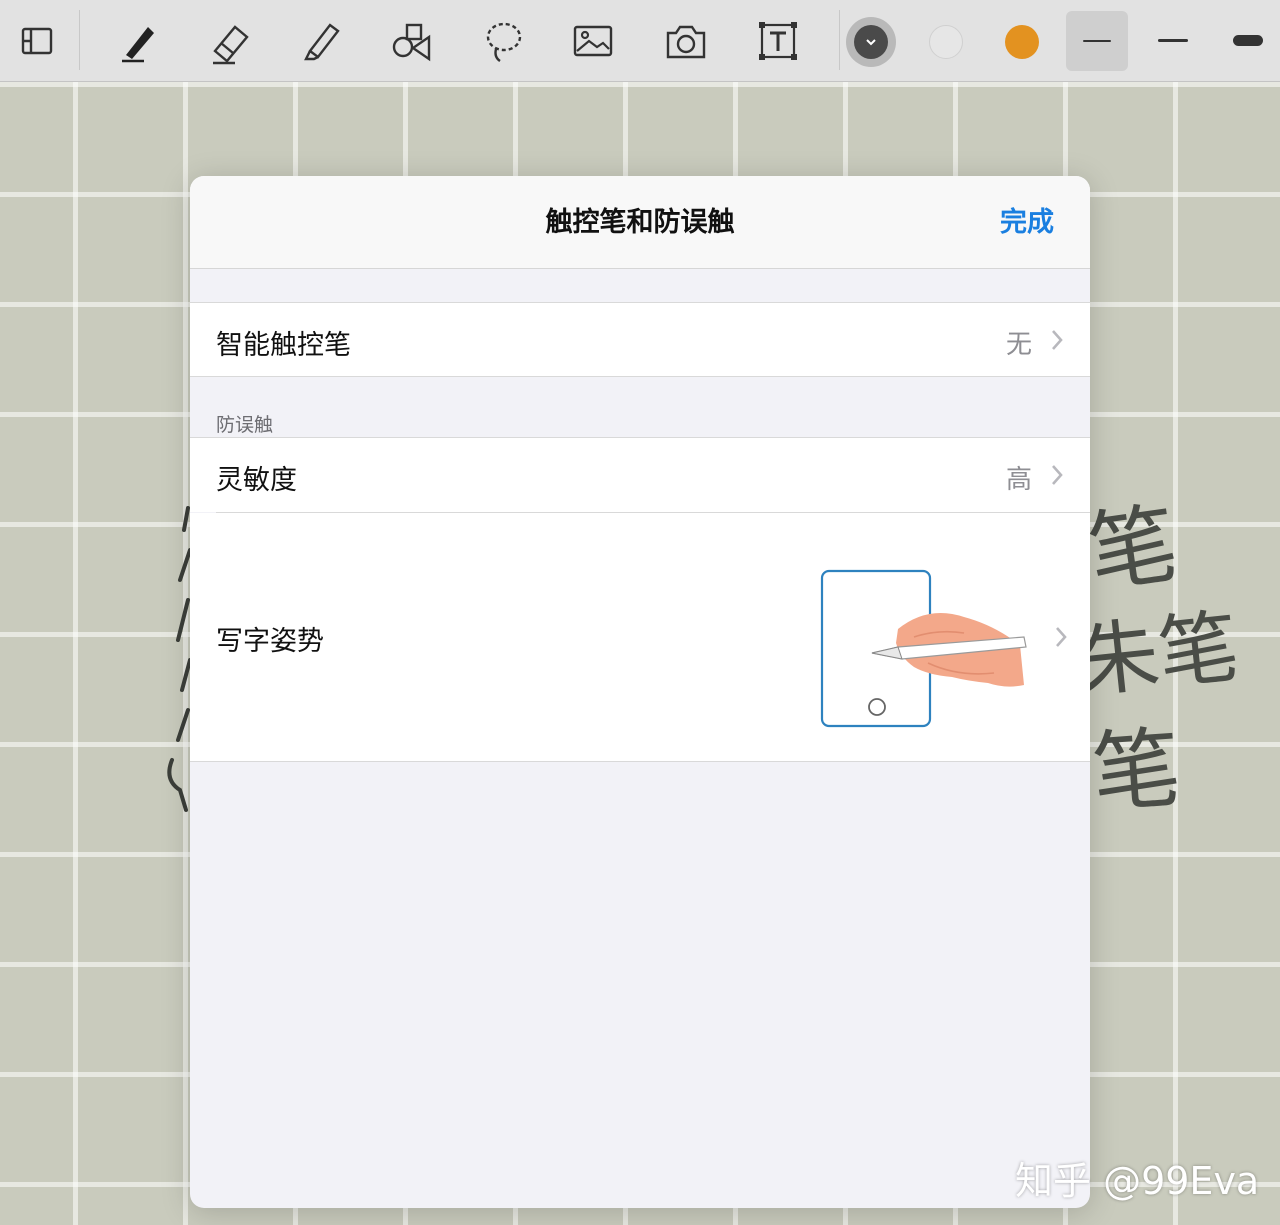  Describe the element at coordinates (138, 41) in the screenshot. I see `pen-icon` at that location.